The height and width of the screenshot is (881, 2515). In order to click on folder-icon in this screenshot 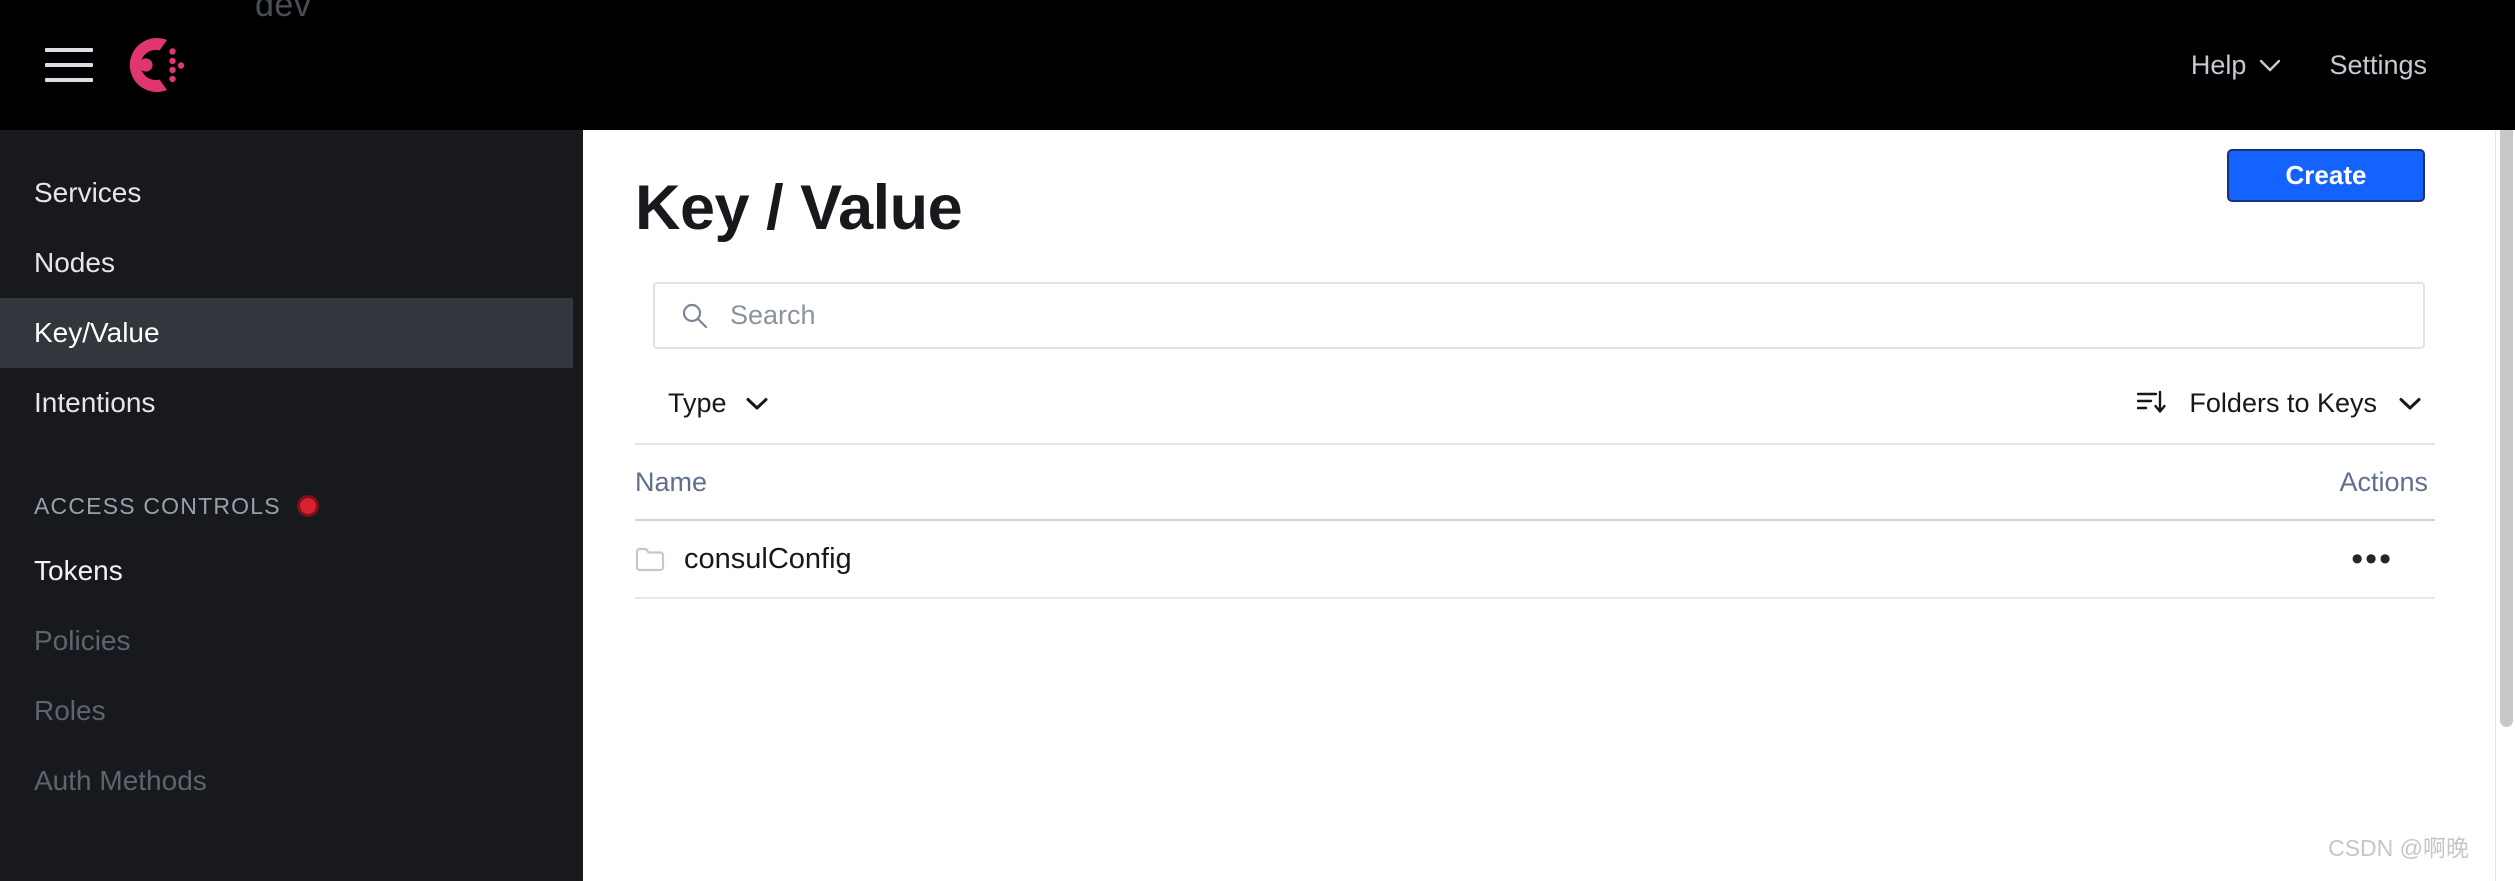, I will do `click(650, 559)`.